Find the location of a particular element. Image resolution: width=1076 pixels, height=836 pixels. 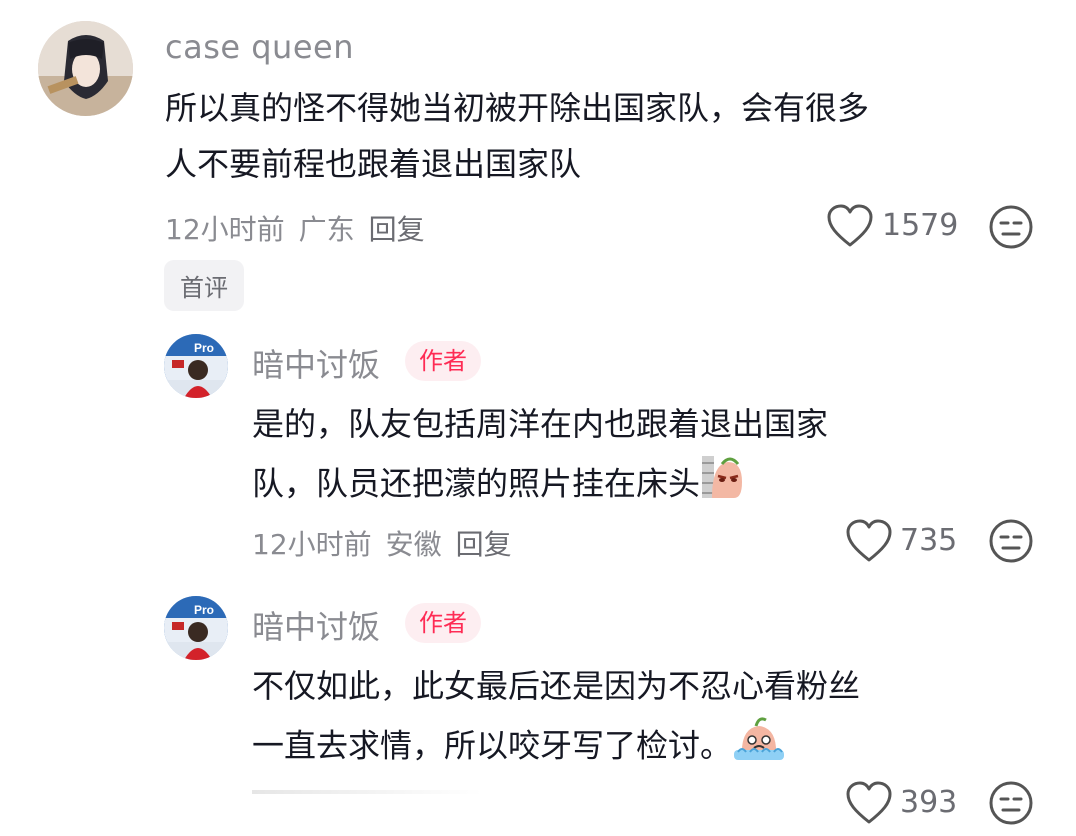

comment-text-line-1: 所以真的怪不得她当初被开除出国家队，会有很多 is located at coordinates (517, 108).